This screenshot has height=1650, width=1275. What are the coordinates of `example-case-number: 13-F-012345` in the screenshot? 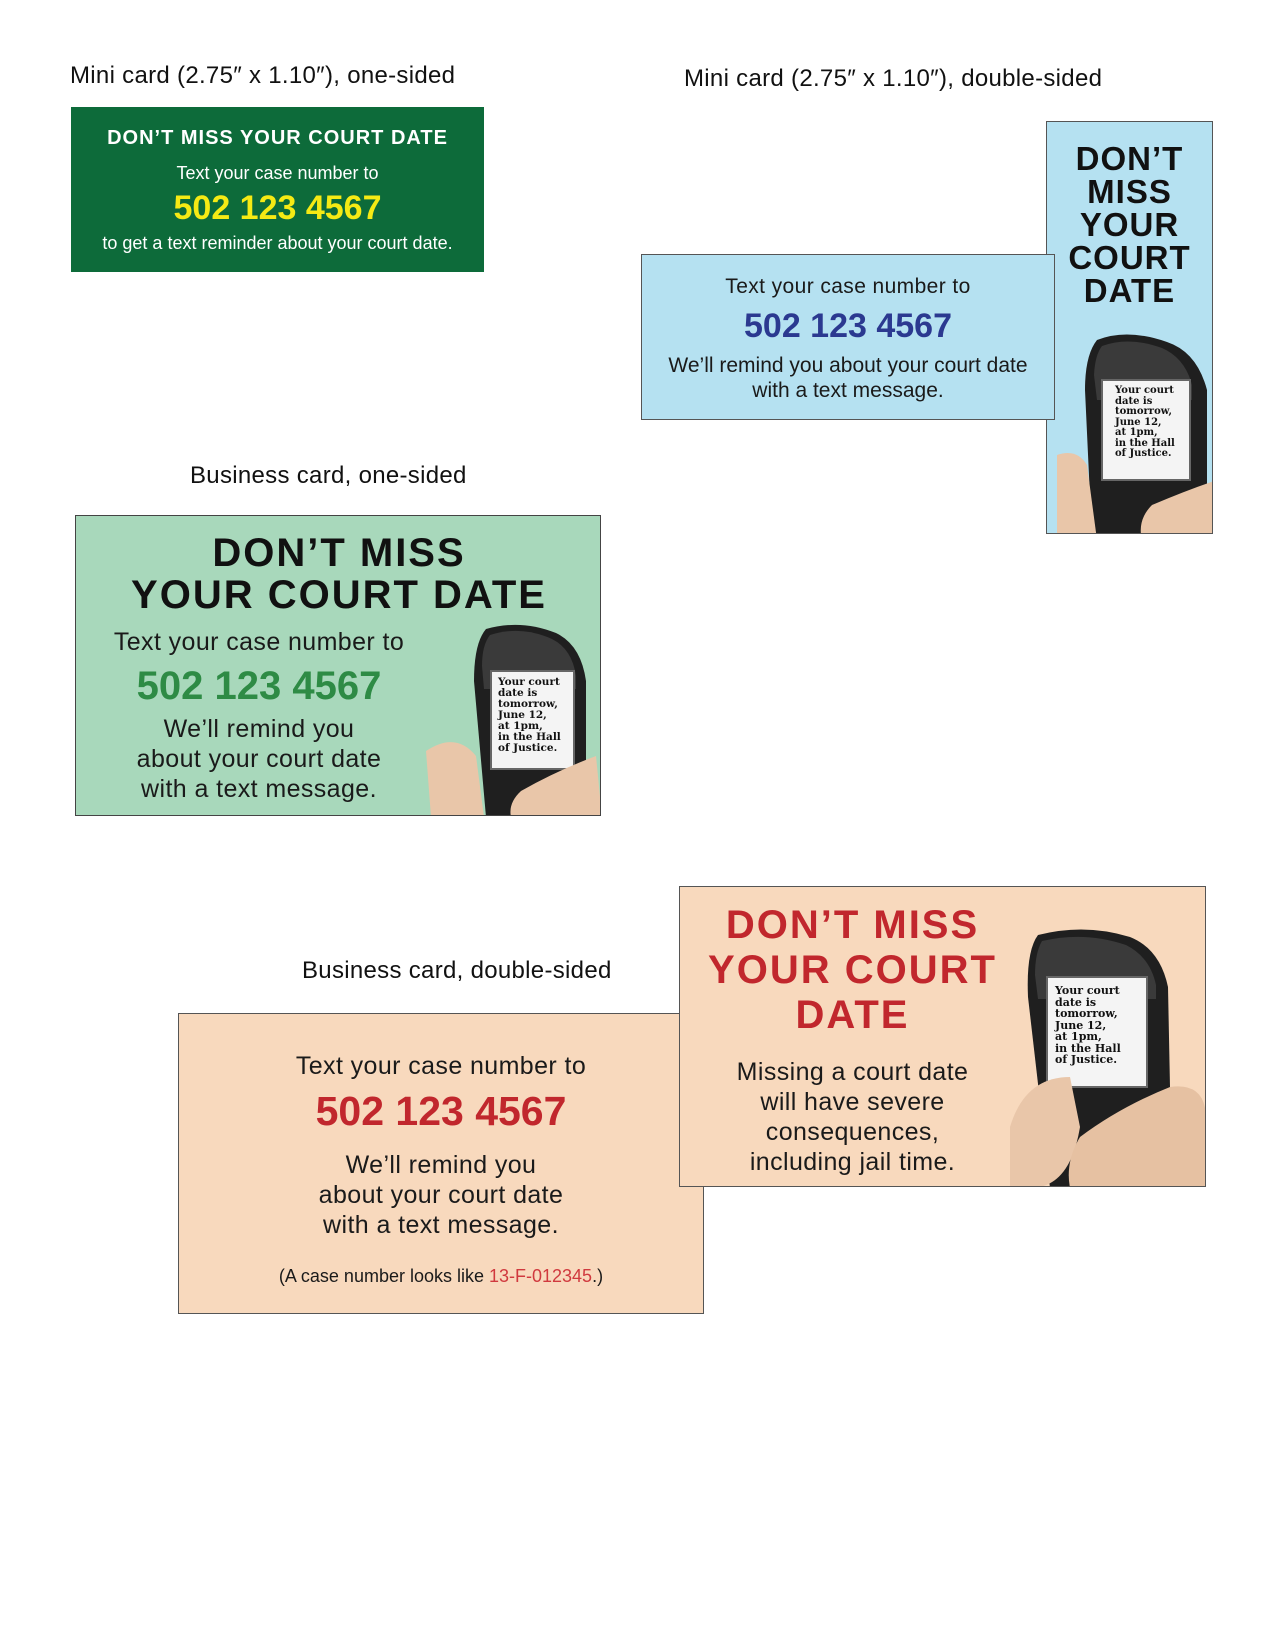 It's located at (541, 1276).